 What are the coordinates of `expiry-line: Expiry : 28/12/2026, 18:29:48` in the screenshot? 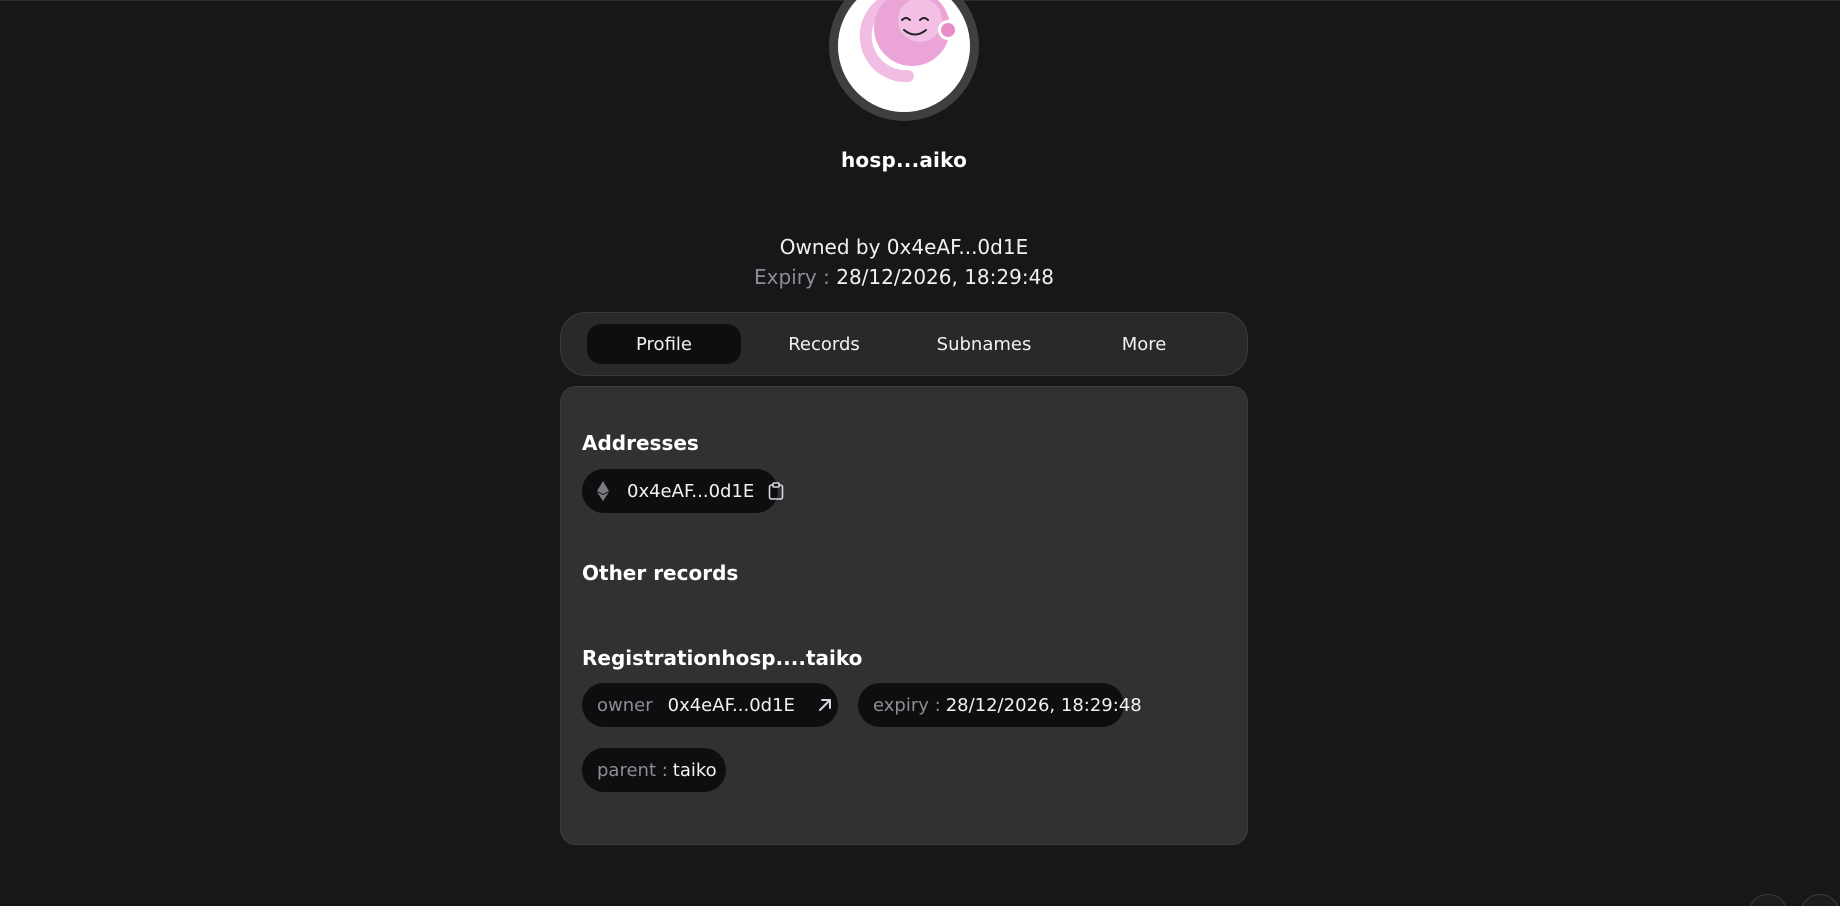 It's located at (904, 277).